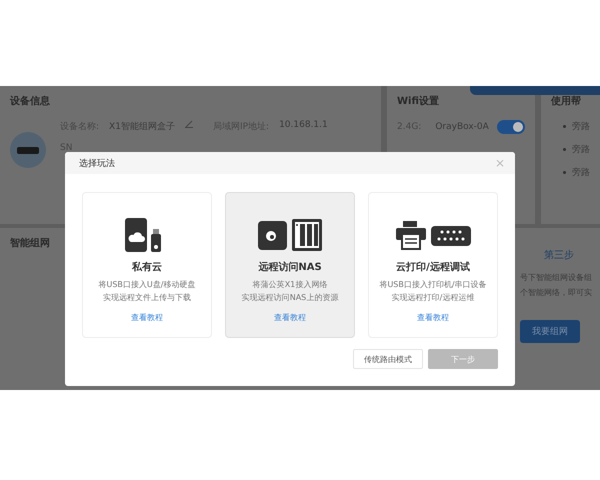 Image resolution: width=600 pixels, height=480 pixels. I want to click on option-card: 云打印/远程调试 将USB口接入打印机/串口设备 实现远程打印/远程运维 查看教程, so click(433, 265).